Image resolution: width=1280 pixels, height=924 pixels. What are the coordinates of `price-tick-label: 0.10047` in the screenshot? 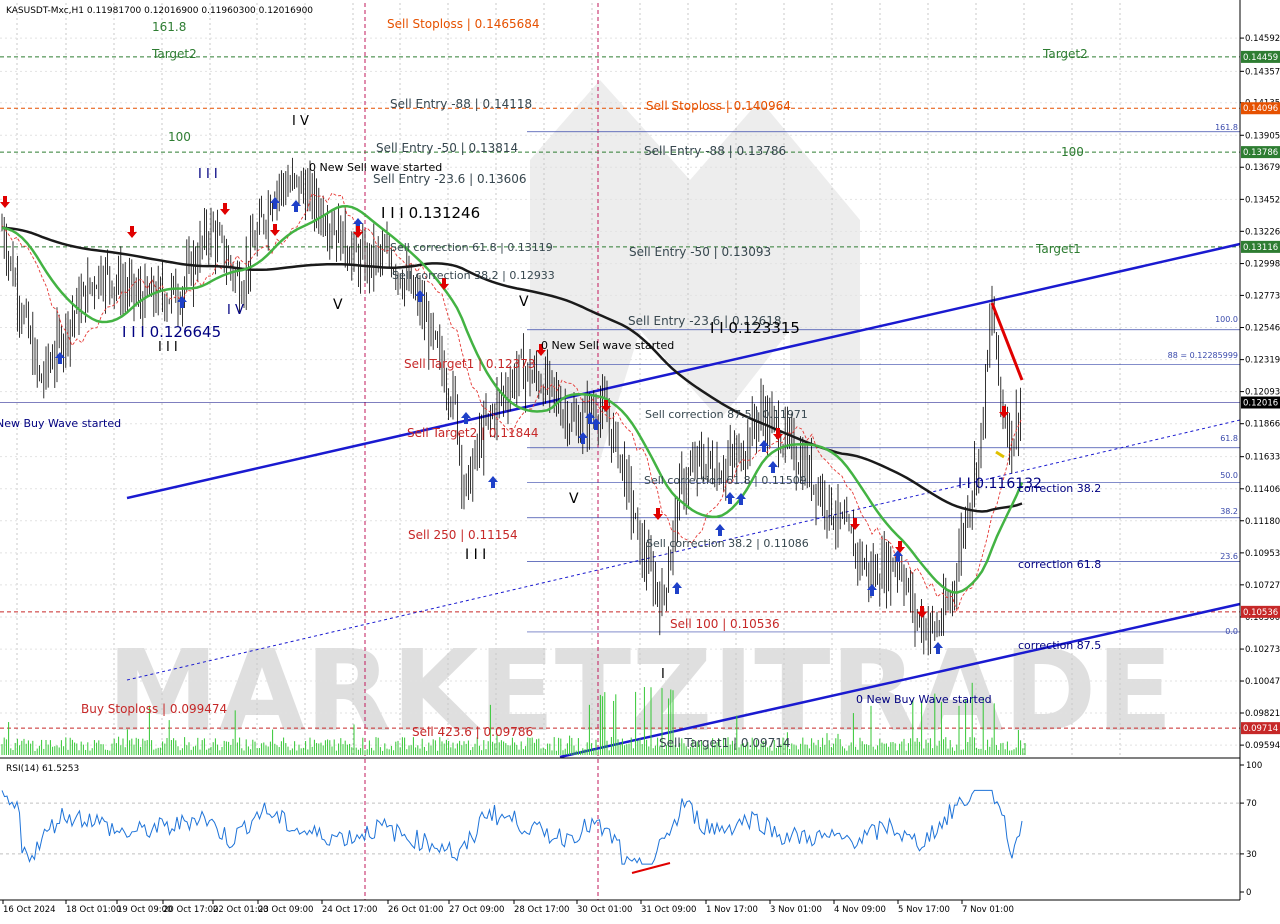 It's located at (1262, 682).